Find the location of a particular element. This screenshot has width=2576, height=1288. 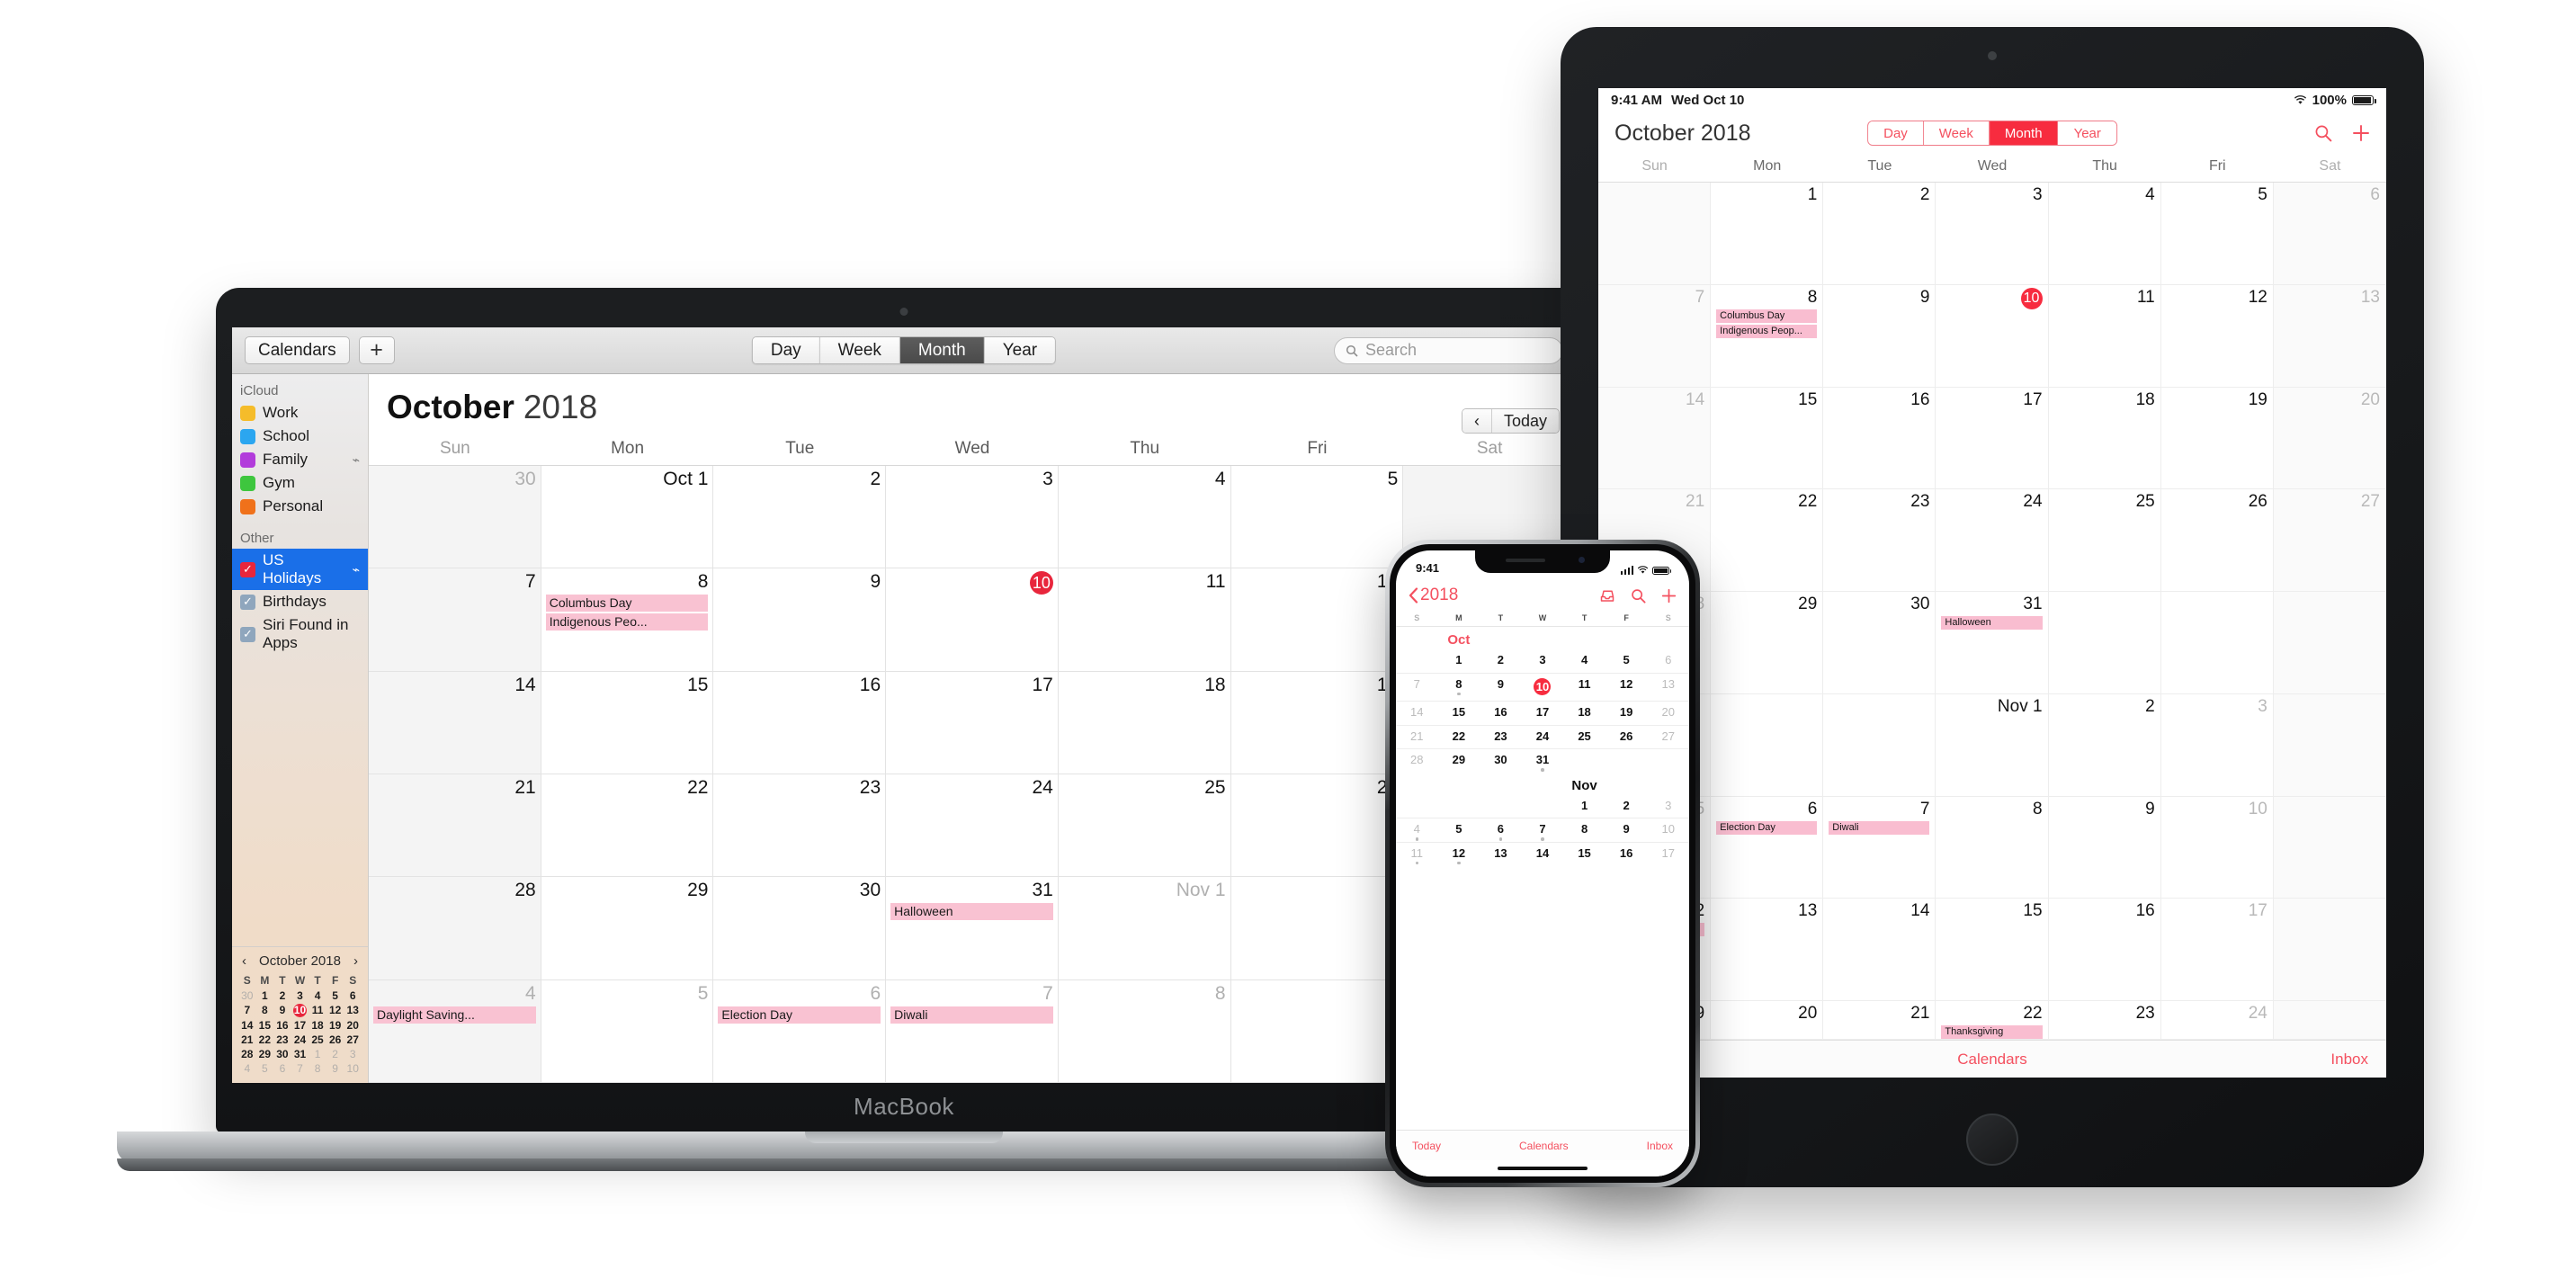

mac-event-chip: Columbus Day is located at coordinates (627, 604).